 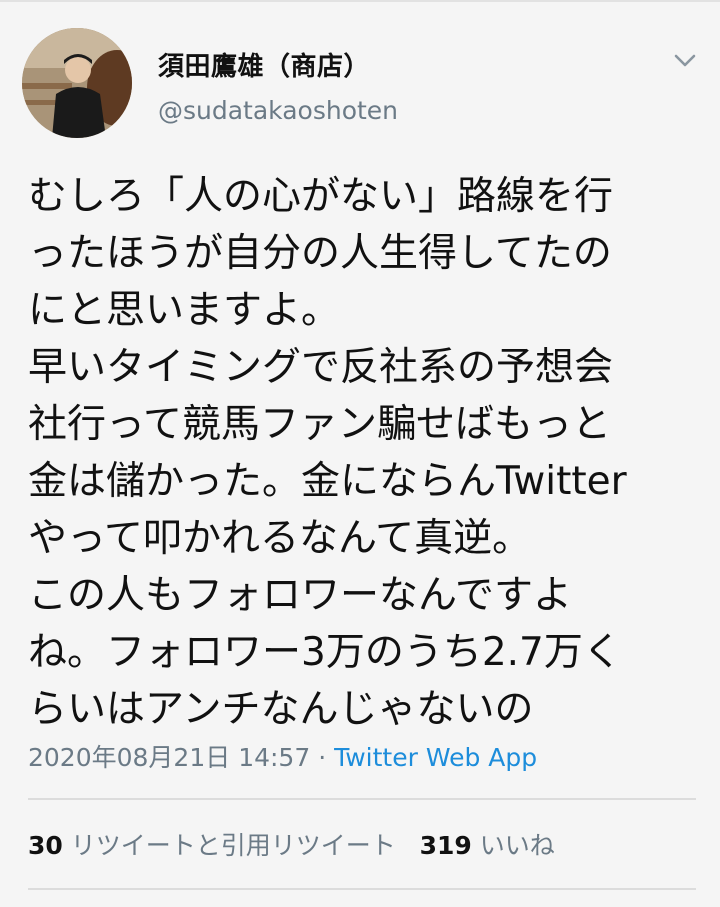 I want to click on tweet-line: ったほうが自分の人生得してたの, so click(x=320, y=253).